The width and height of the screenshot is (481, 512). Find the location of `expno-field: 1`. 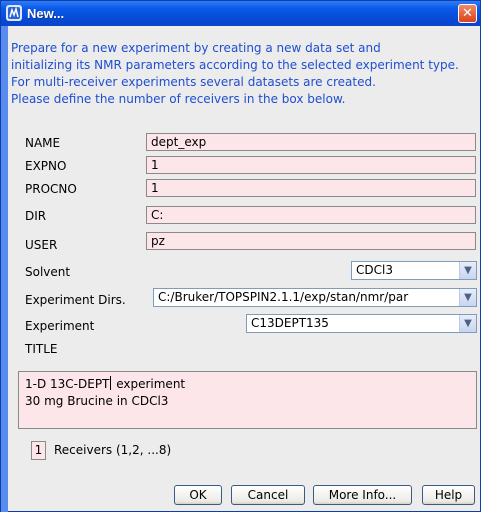

expno-field: 1 is located at coordinates (311, 165).